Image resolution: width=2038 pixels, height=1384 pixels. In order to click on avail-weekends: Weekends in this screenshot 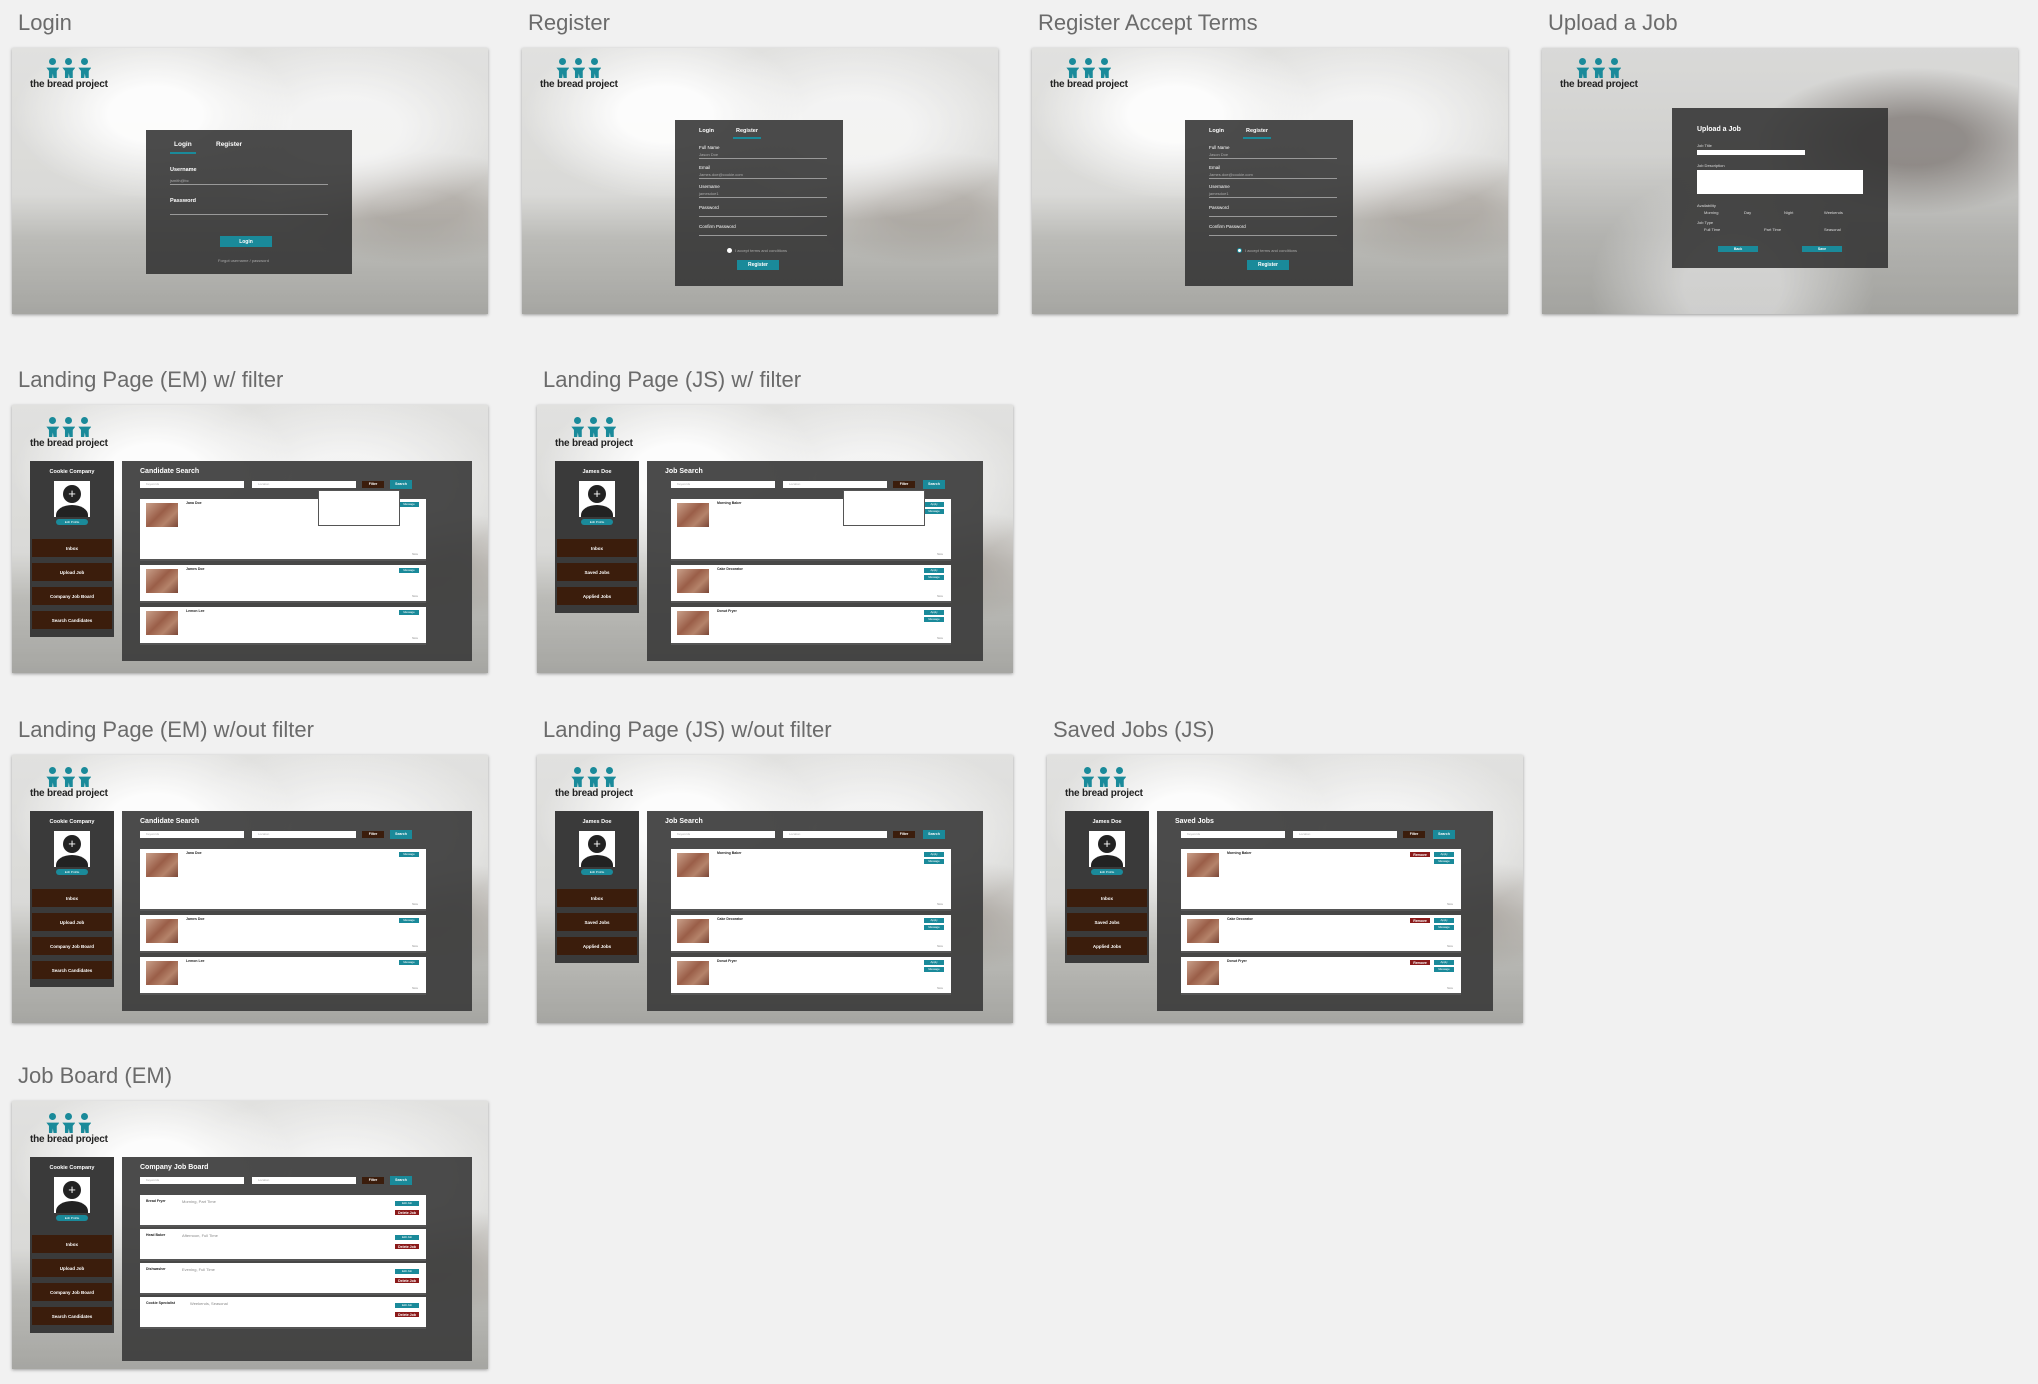, I will do `click(1833, 212)`.